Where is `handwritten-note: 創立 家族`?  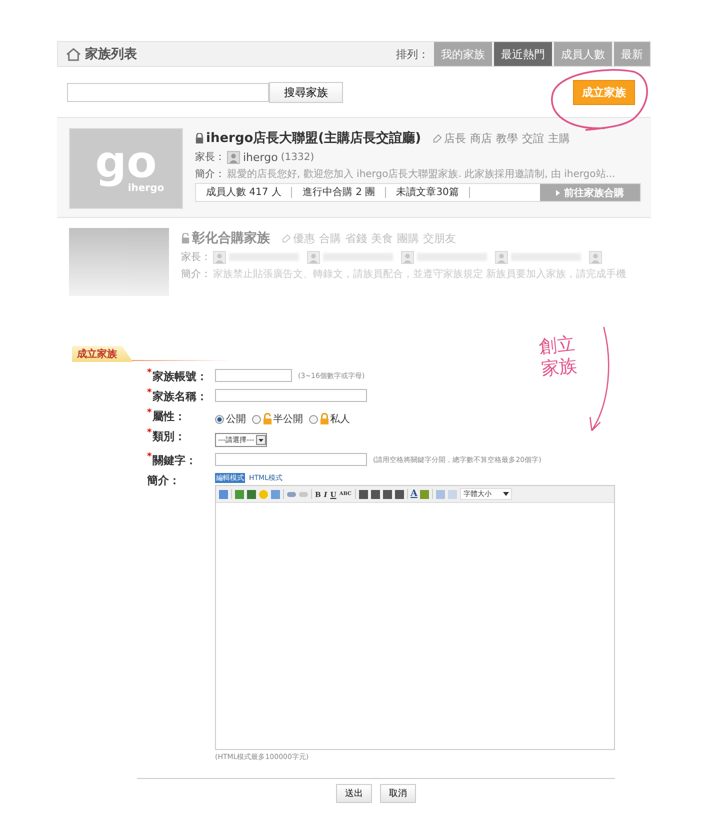
handwritten-note: 創立 家族 is located at coordinates (558, 357).